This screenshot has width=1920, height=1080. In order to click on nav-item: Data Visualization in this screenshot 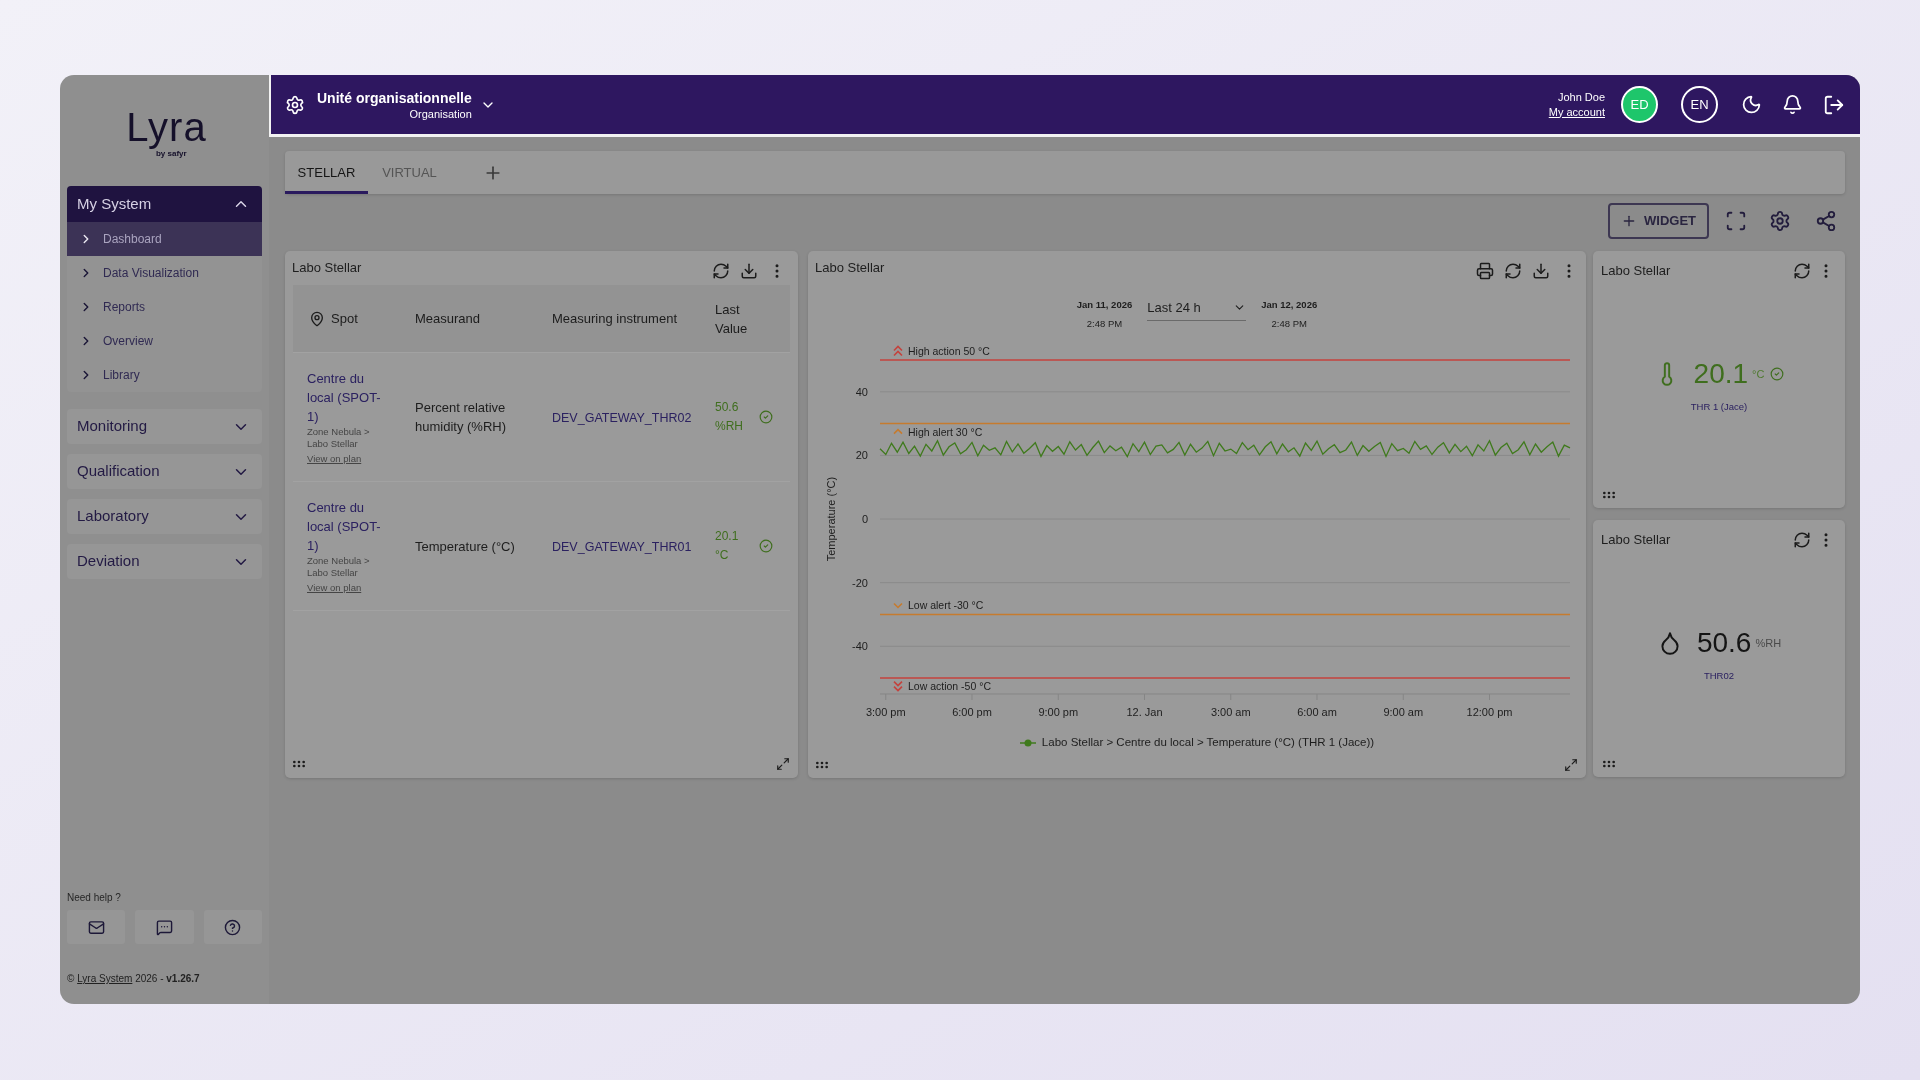, I will do `click(164, 273)`.